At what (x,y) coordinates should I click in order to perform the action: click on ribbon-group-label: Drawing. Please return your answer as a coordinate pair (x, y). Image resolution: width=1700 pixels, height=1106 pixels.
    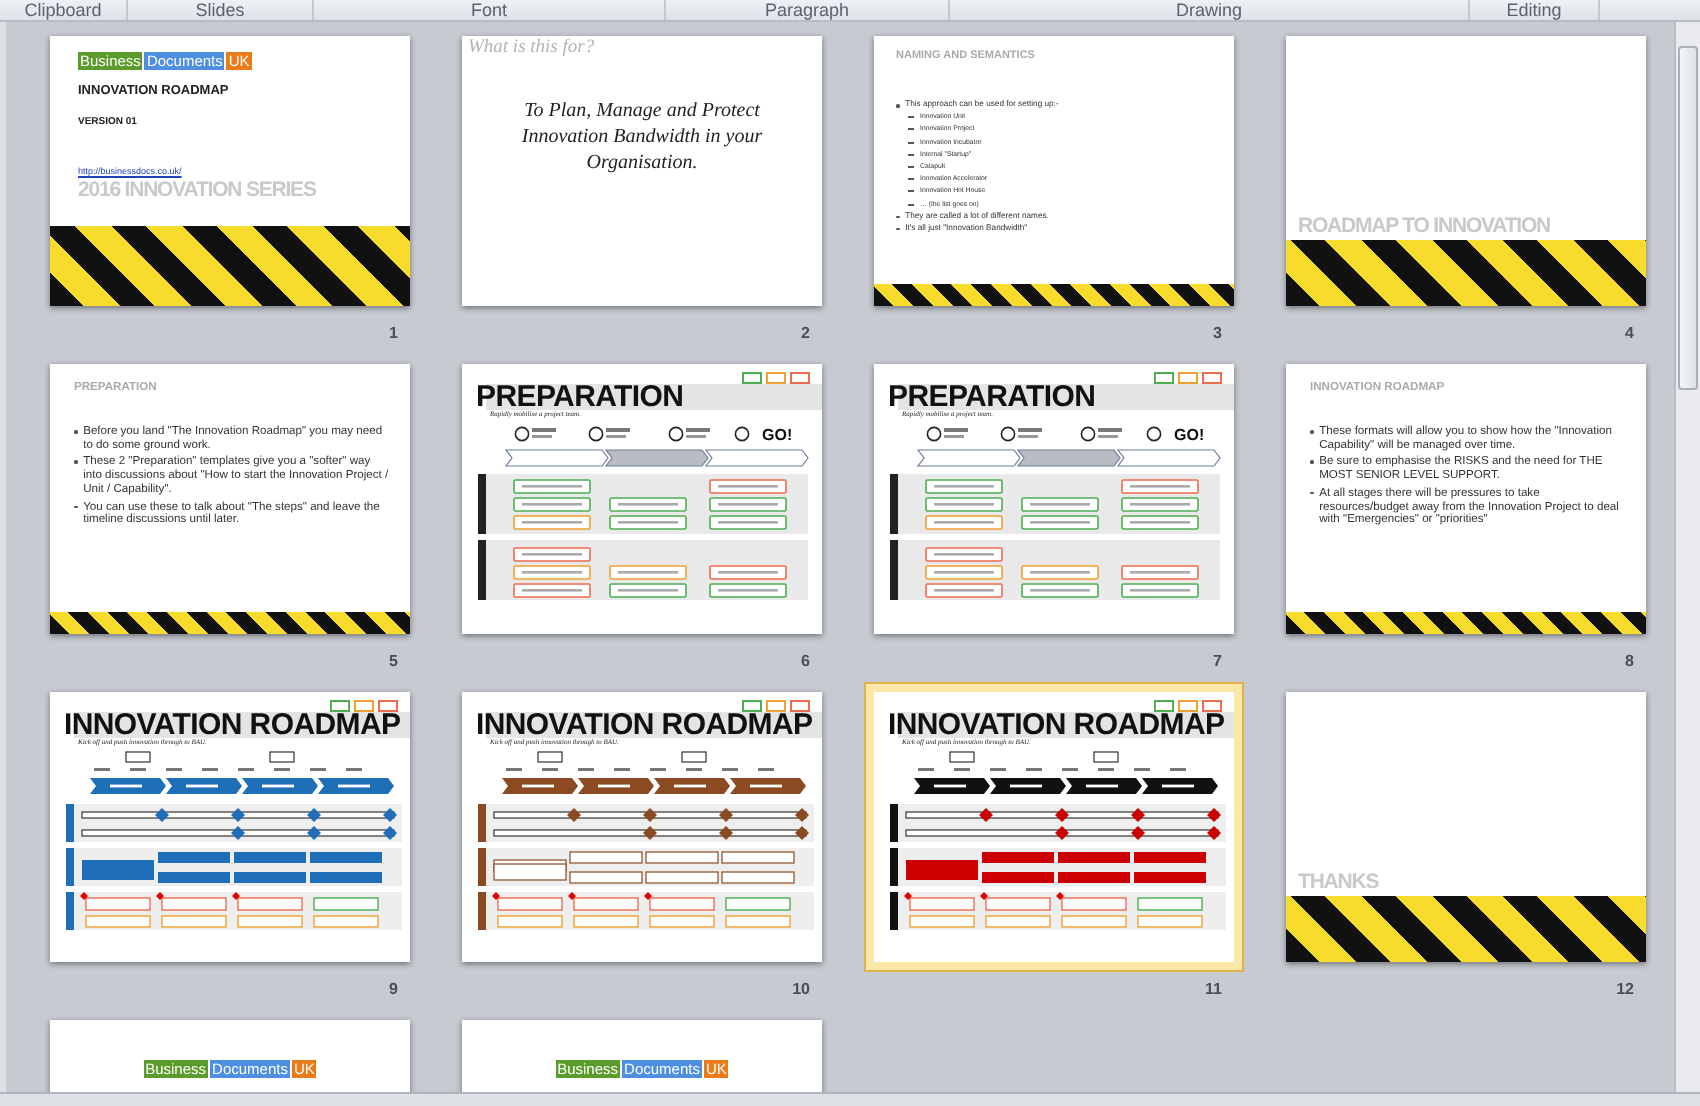
    Looking at the image, I should click on (1208, 10).